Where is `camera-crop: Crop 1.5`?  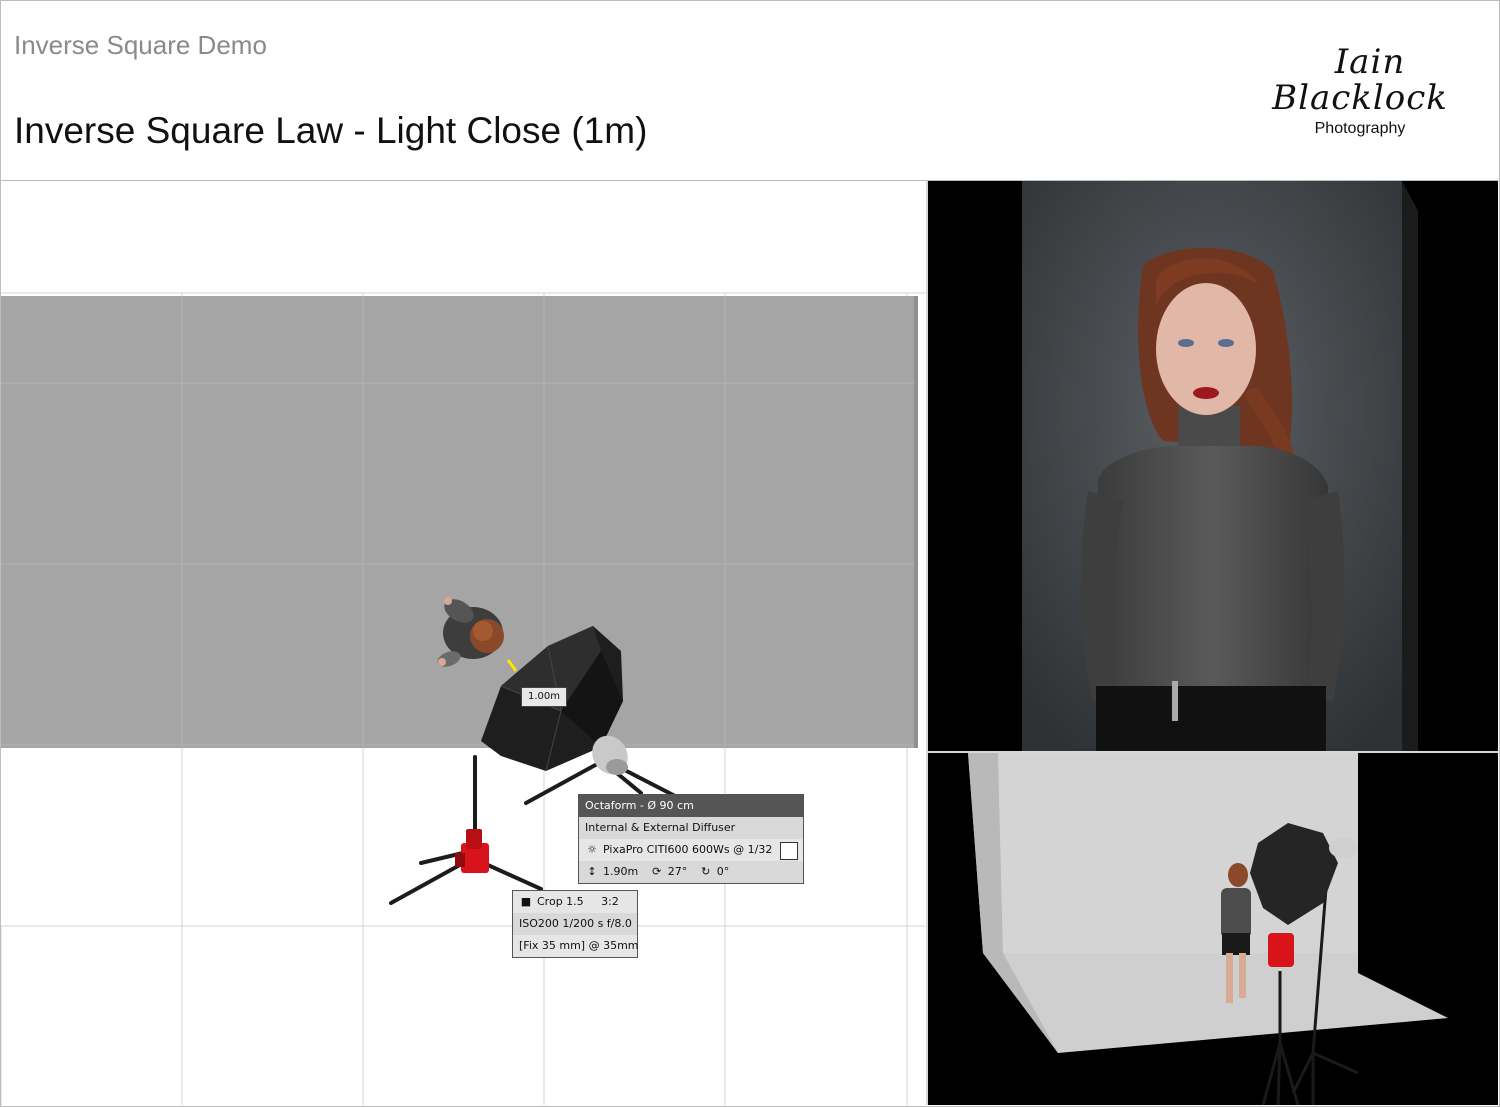
camera-crop: Crop 1.5 is located at coordinates (560, 901).